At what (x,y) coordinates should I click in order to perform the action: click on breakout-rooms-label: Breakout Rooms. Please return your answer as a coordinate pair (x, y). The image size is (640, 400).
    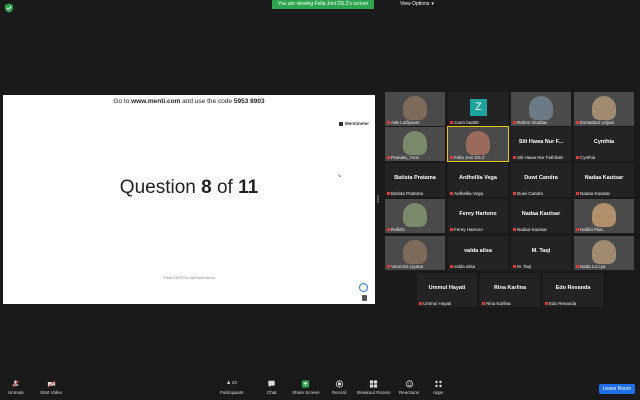
    Looking at the image, I should click on (374, 392).